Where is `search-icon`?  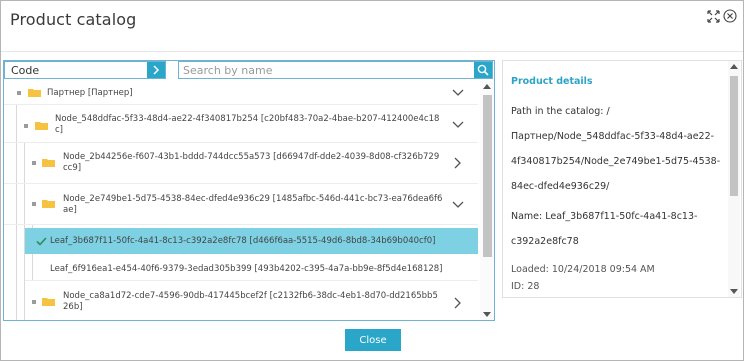 search-icon is located at coordinates (483, 70).